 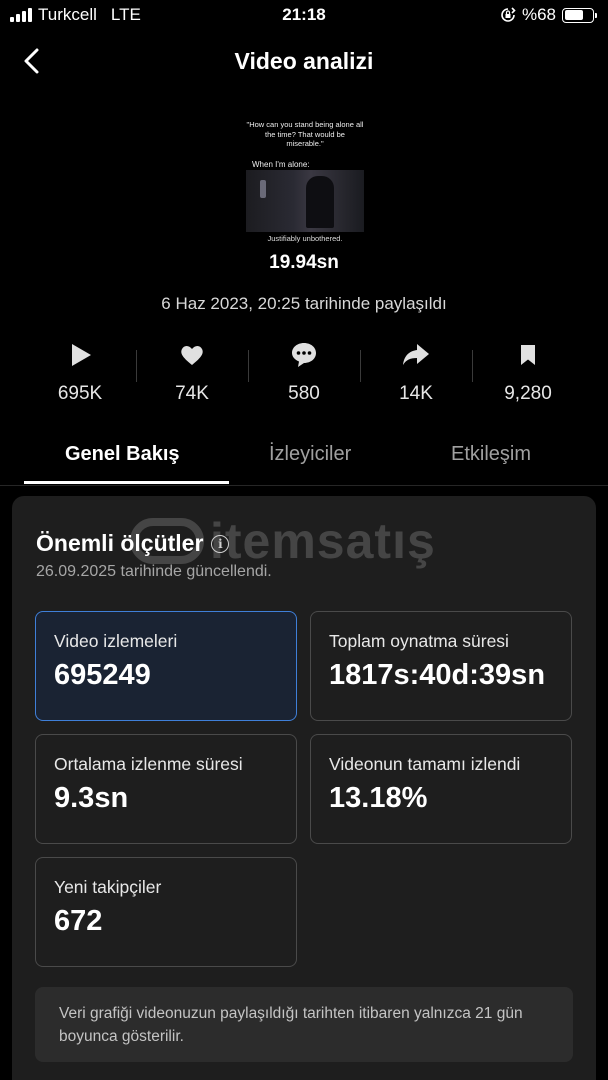 I want to click on header: Video analizi, so click(x=304, y=62).